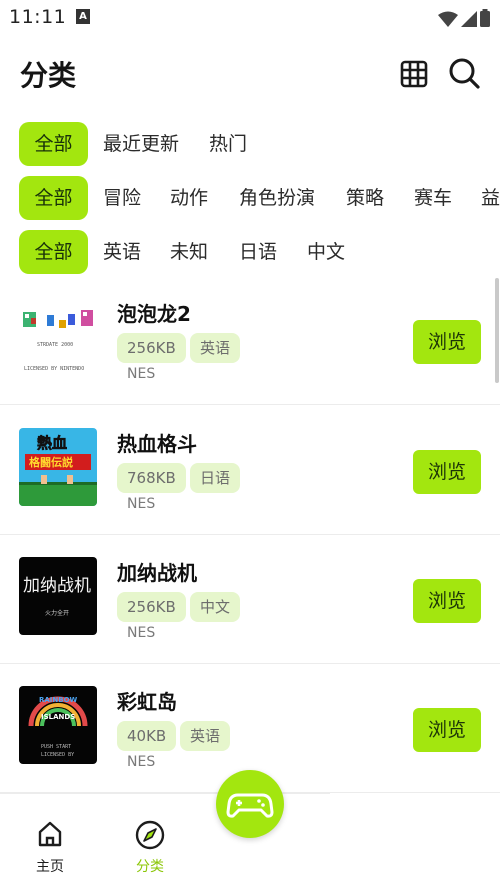 This screenshot has height=888, width=500. I want to click on thumb-line-text: PUSH START, so click(56, 747).